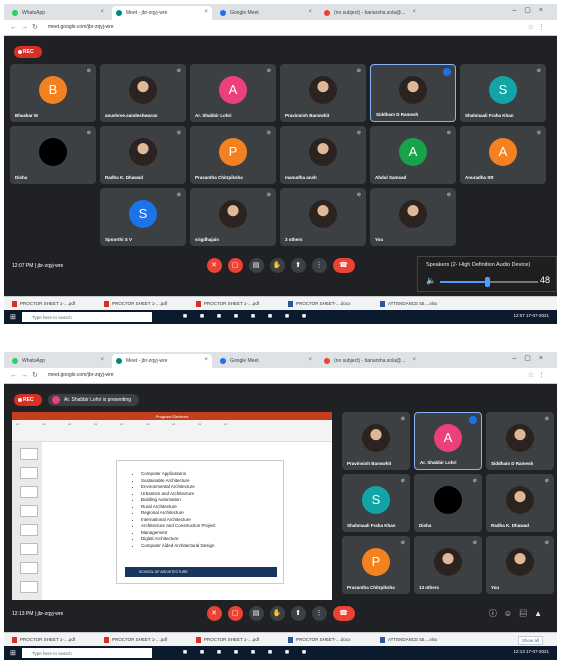  What do you see at coordinates (431, 280) in the screenshot?
I see `speaker-icon: 🔈` at bounding box center [431, 280].